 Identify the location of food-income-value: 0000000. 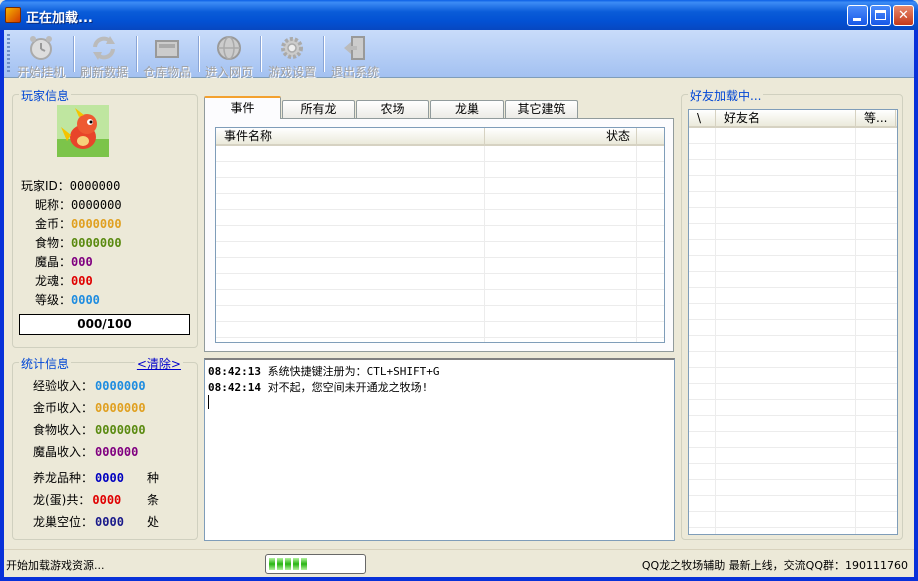
(120, 430).